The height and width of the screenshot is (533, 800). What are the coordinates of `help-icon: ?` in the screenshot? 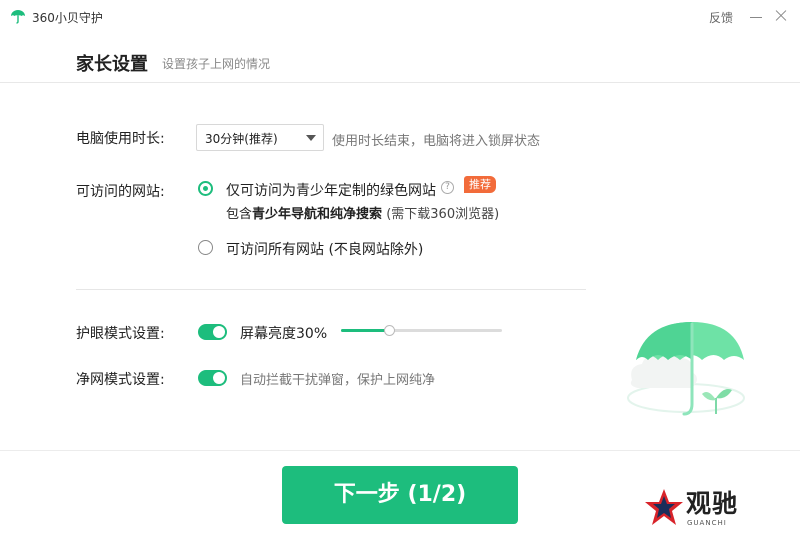 It's located at (447, 187).